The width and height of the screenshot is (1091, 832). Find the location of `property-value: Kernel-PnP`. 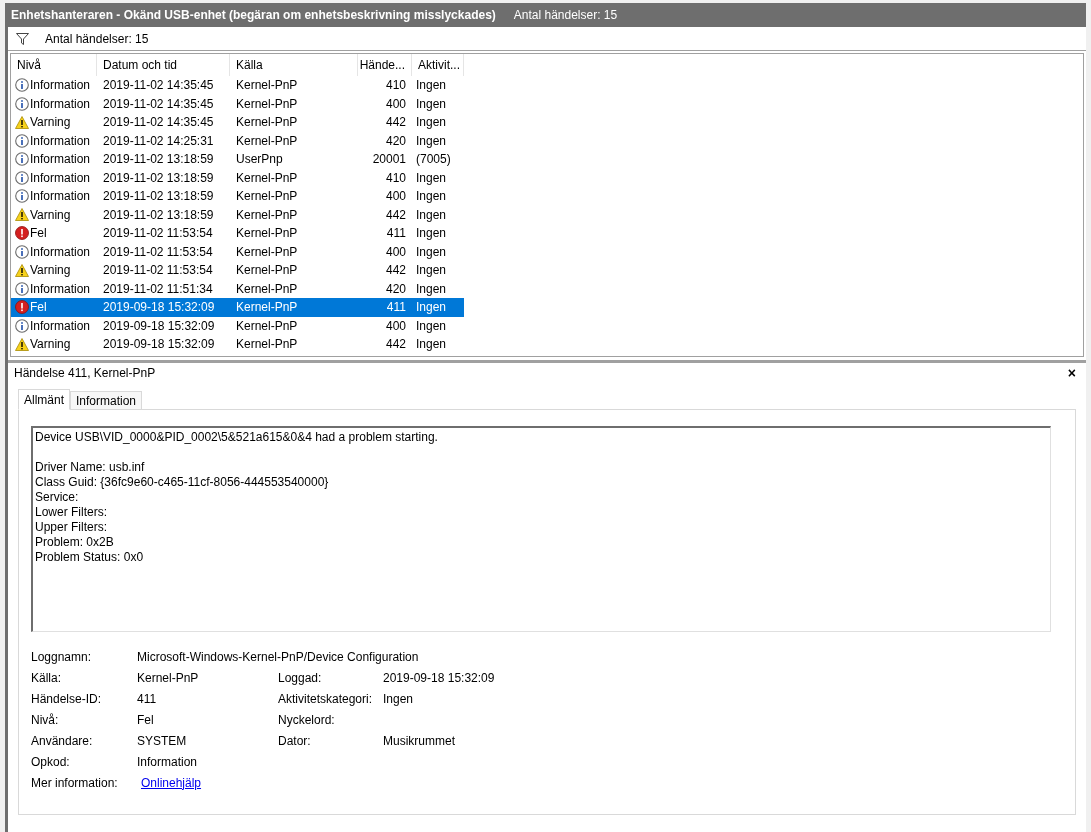

property-value: Kernel-PnP is located at coordinates (168, 678).